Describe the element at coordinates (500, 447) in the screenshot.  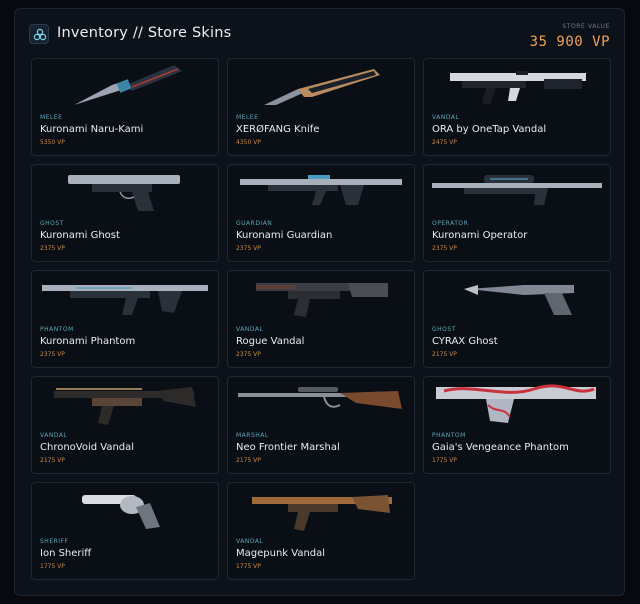
I see `skin-name: Gaia's Vengeance Phantom` at that location.